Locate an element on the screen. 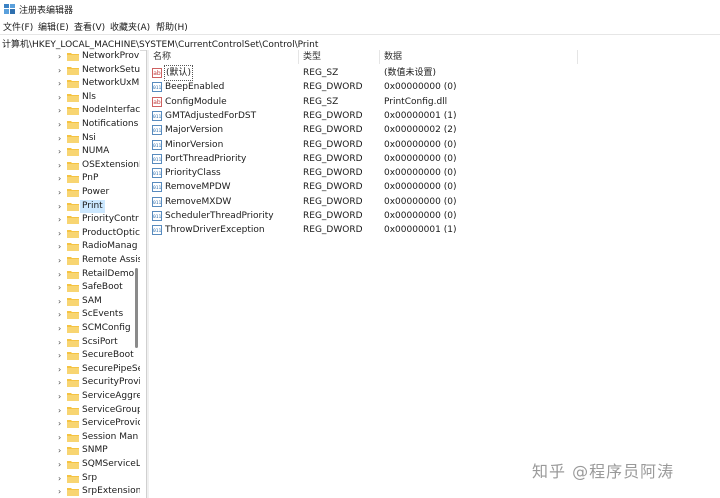  column-header-name: 名称 is located at coordinates (162, 57).